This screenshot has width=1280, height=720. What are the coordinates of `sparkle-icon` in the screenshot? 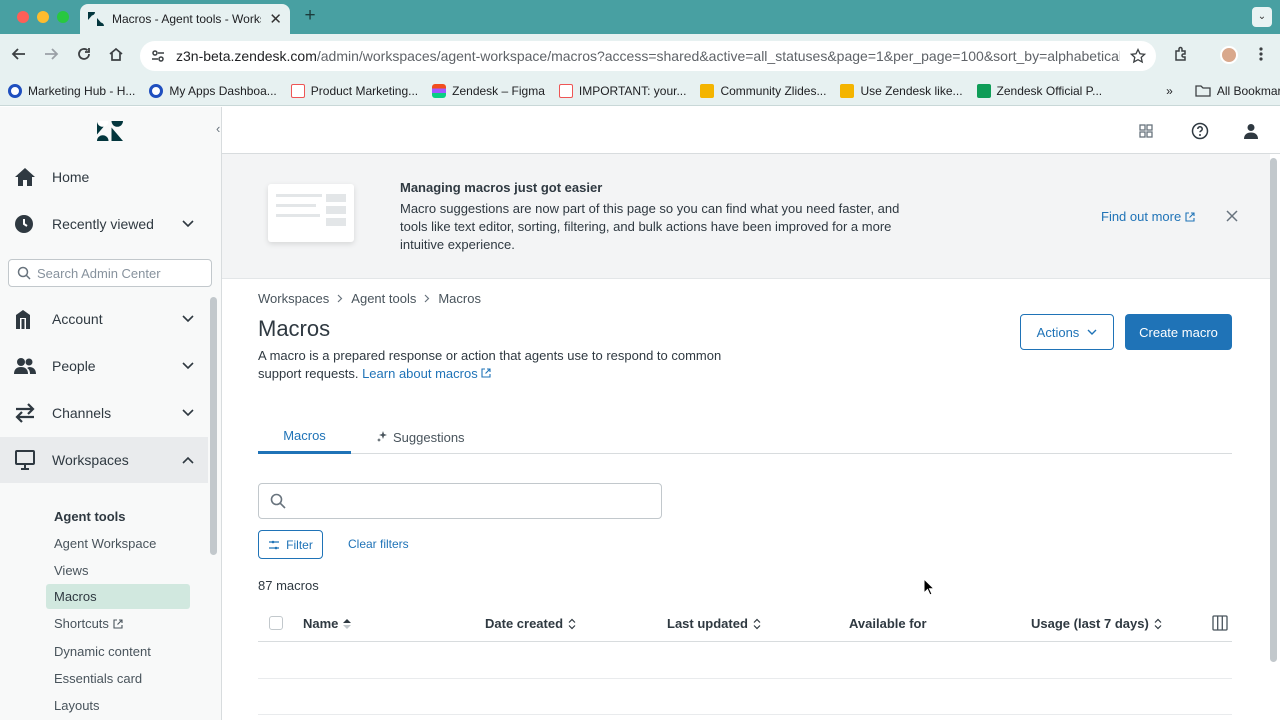 It's located at (382, 437).